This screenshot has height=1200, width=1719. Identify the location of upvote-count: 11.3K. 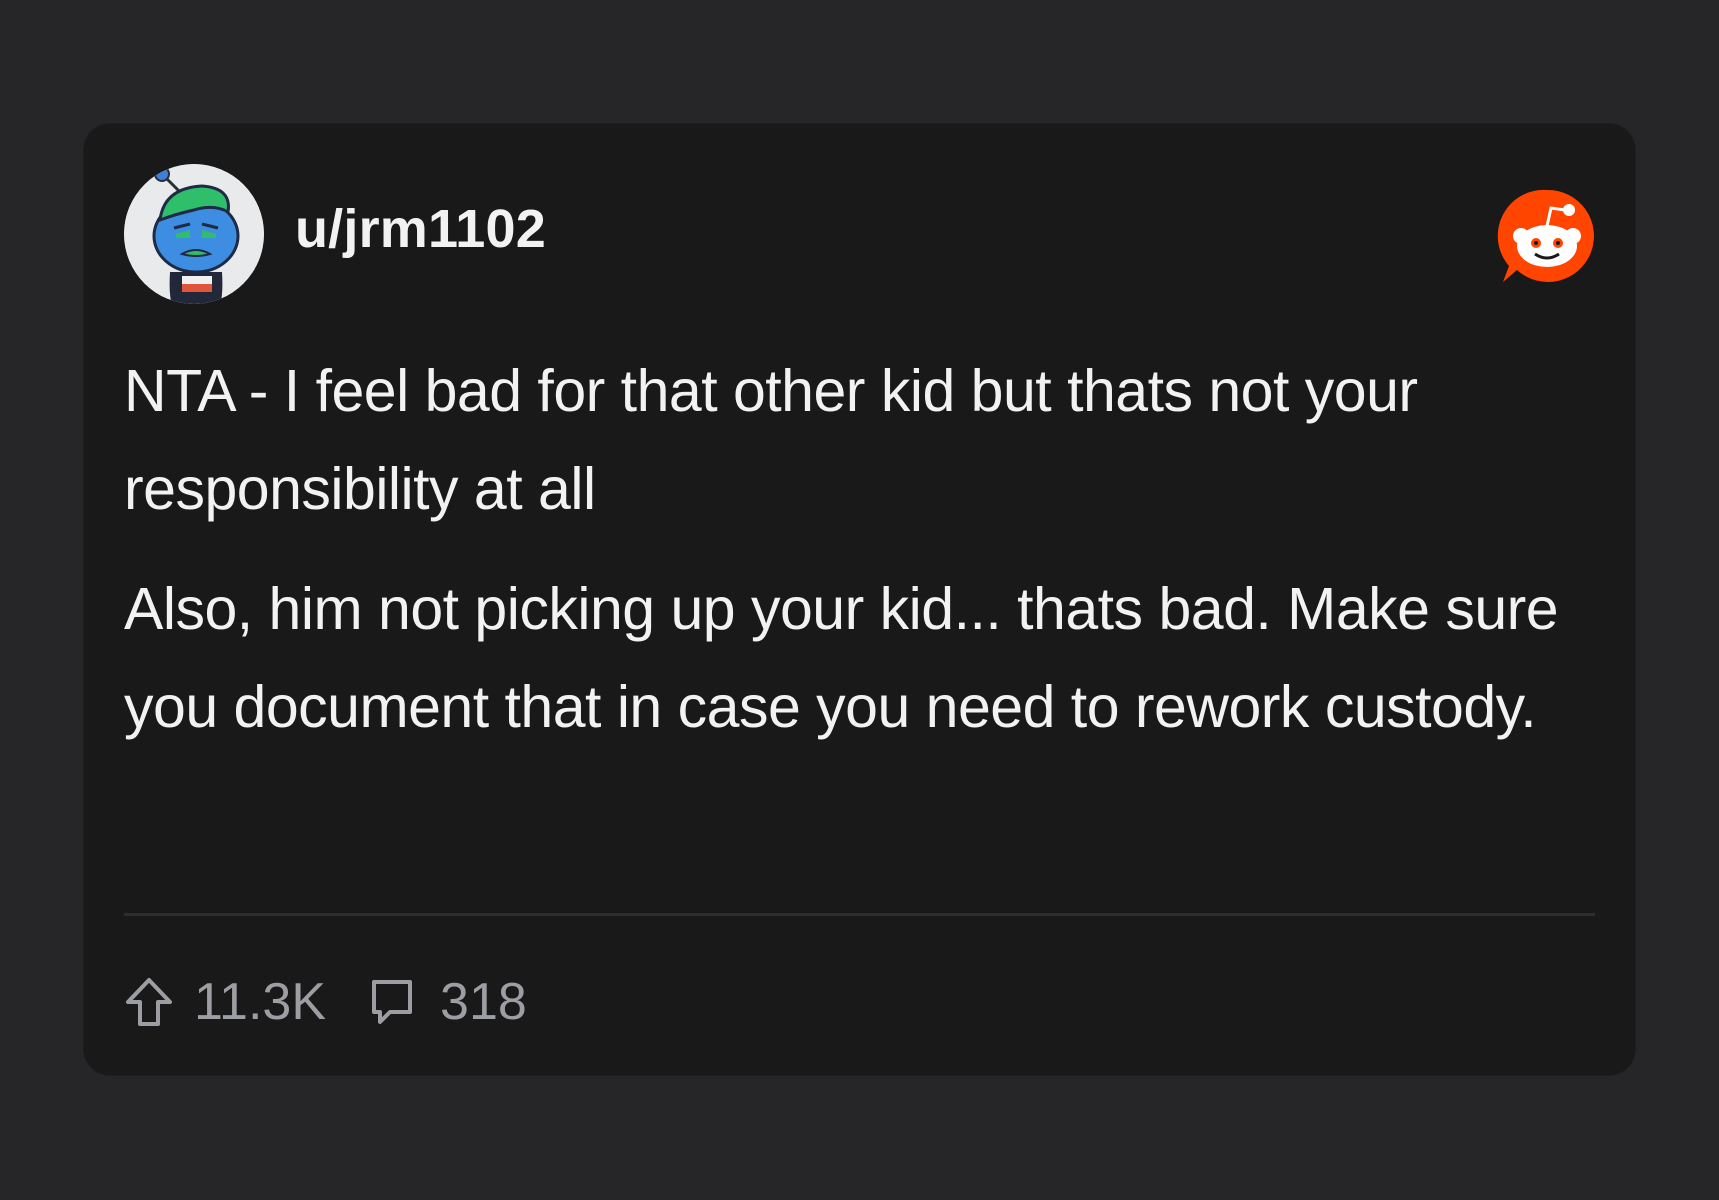
(260, 1002).